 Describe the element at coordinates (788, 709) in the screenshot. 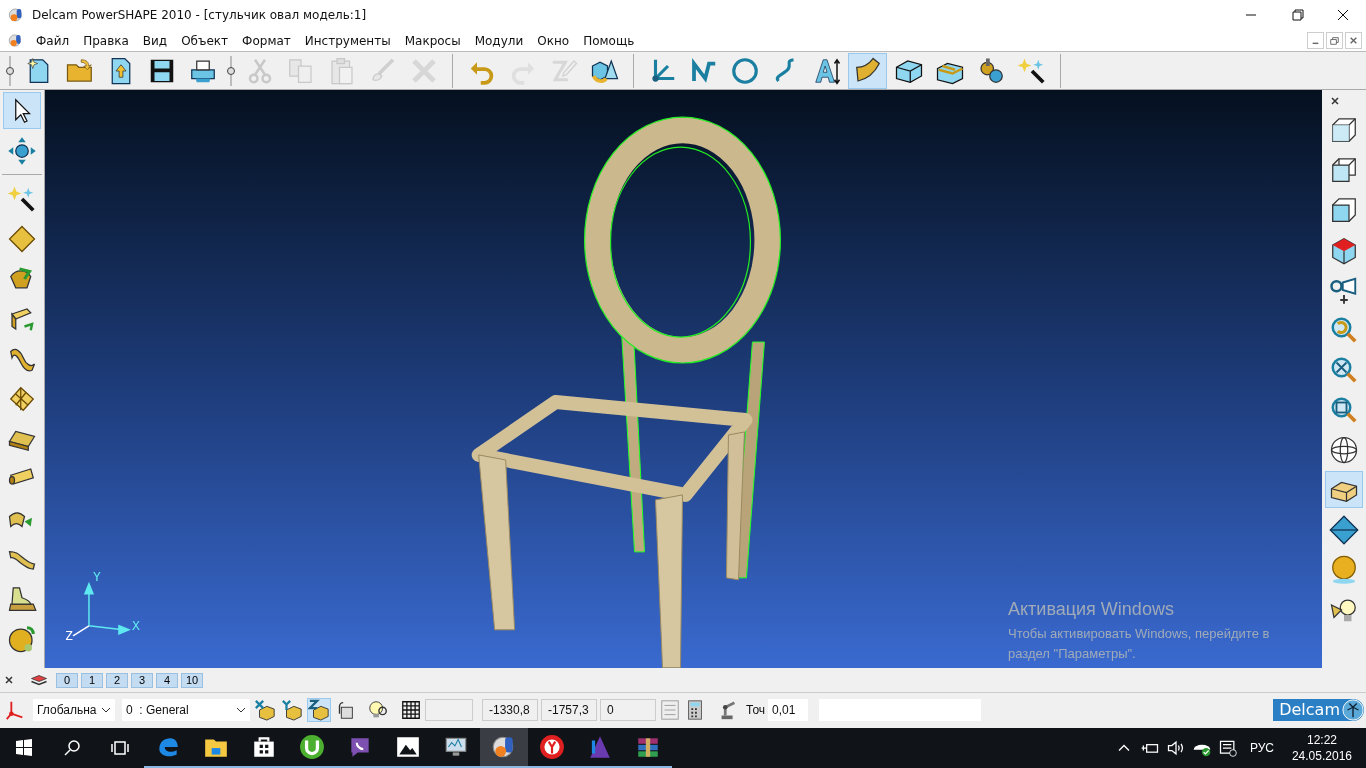

I see `tolerance-field: 0,01` at that location.